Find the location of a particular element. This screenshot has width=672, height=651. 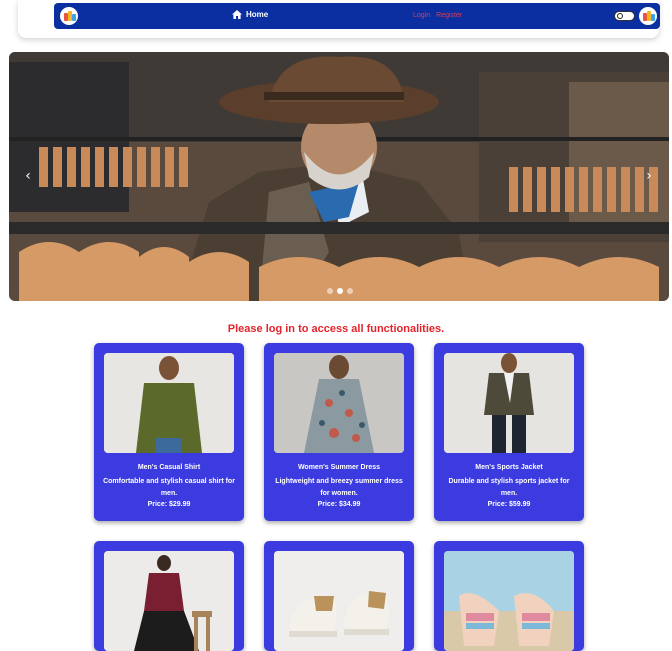

product-name: Men's Sports Jacket is located at coordinates (509, 467).